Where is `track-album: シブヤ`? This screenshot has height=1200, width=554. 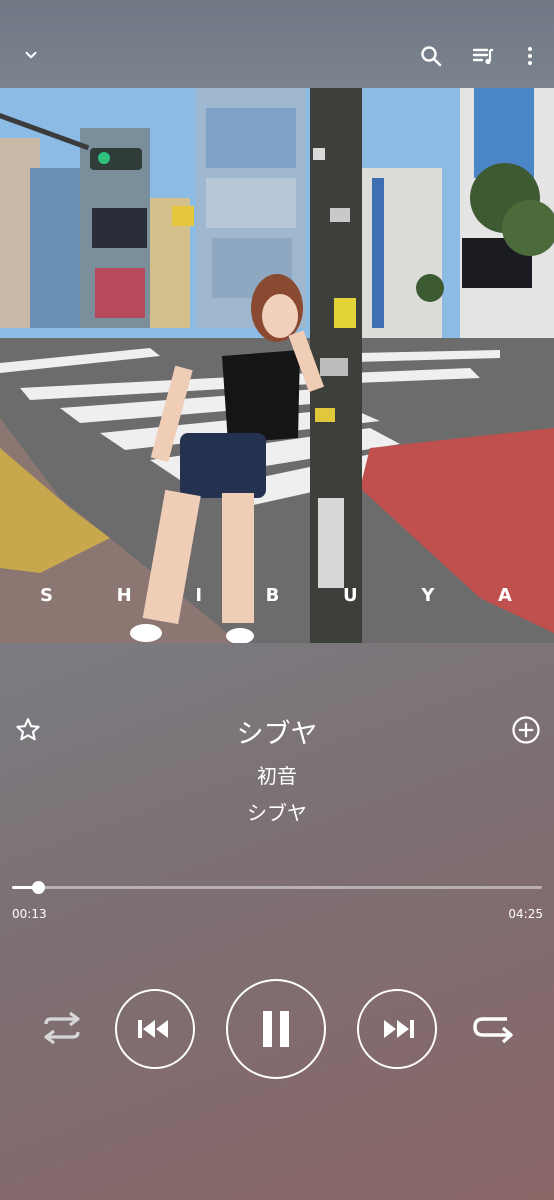
track-album: シブヤ is located at coordinates (277, 813).